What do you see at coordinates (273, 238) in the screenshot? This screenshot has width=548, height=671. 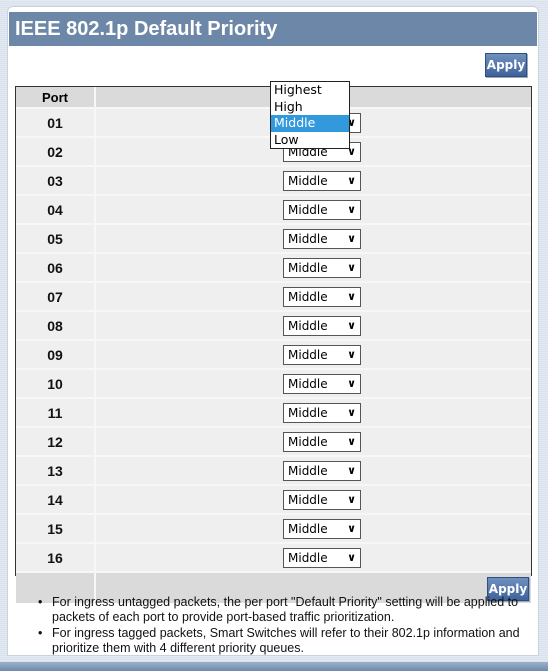 I see `table-row: 05 Middle ∨` at bounding box center [273, 238].